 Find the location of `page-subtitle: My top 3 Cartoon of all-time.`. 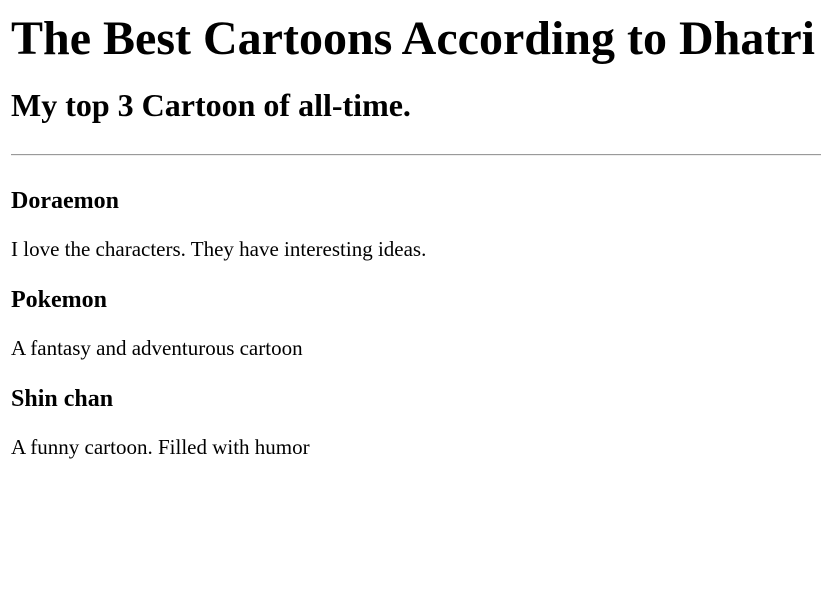

page-subtitle: My top 3 Cartoon of all-time. is located at coordinates (211, 105).